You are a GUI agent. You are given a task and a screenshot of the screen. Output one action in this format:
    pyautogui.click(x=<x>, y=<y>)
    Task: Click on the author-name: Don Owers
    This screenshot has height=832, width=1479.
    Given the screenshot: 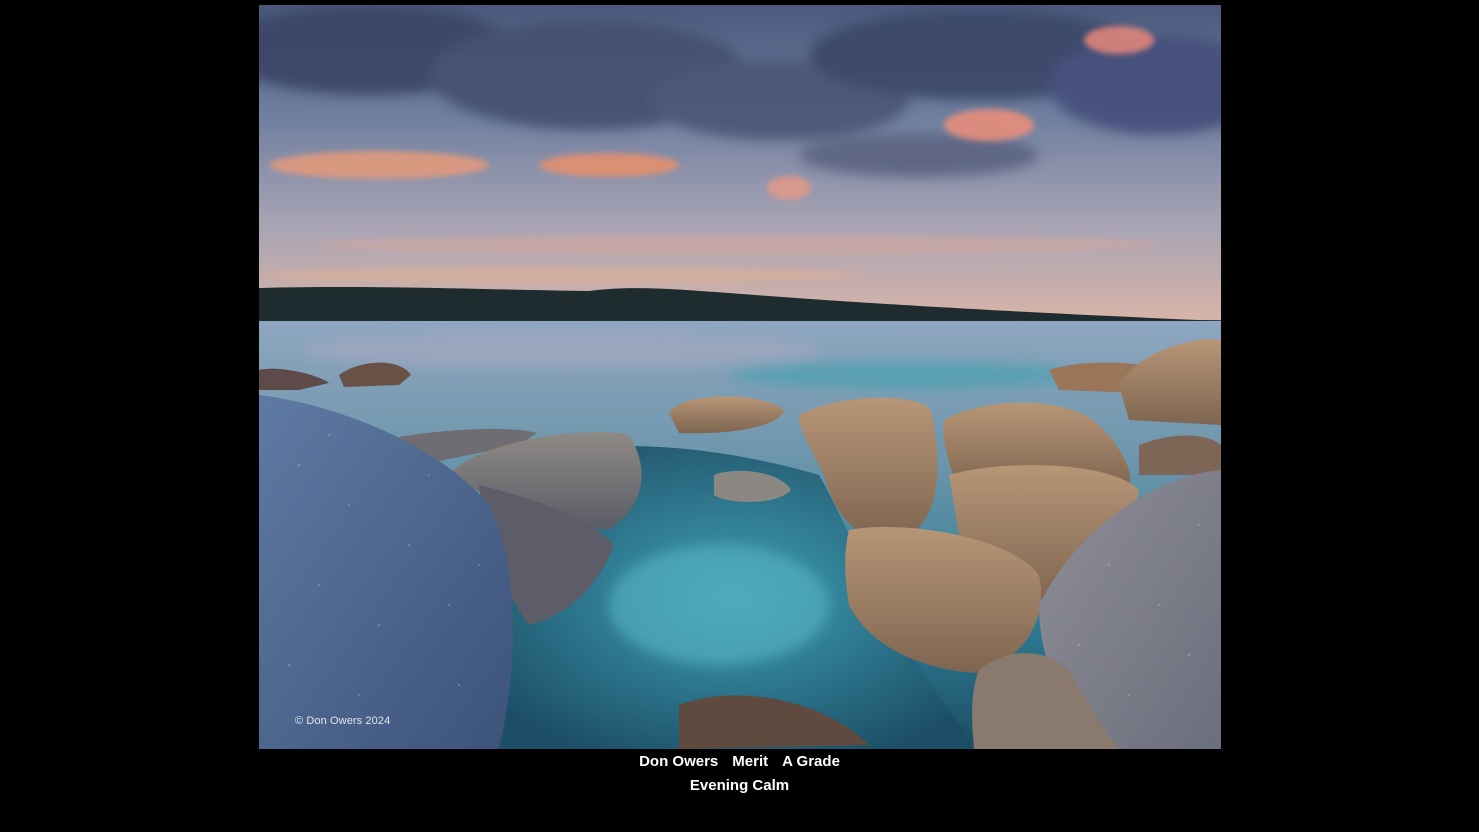 What is the action you would take?
    pyautogui.click(x=679, y=761)
    